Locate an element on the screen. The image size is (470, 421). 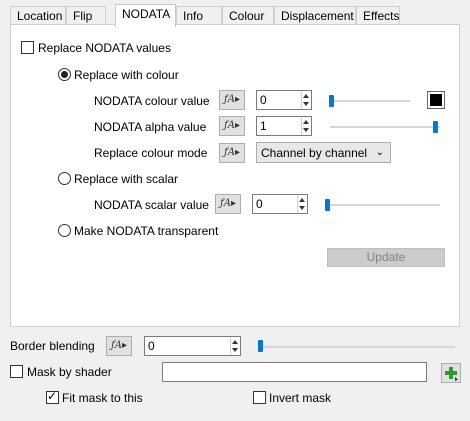
replace-with-scalar-label: Replace with scalar is located at coordinates (126, 179).